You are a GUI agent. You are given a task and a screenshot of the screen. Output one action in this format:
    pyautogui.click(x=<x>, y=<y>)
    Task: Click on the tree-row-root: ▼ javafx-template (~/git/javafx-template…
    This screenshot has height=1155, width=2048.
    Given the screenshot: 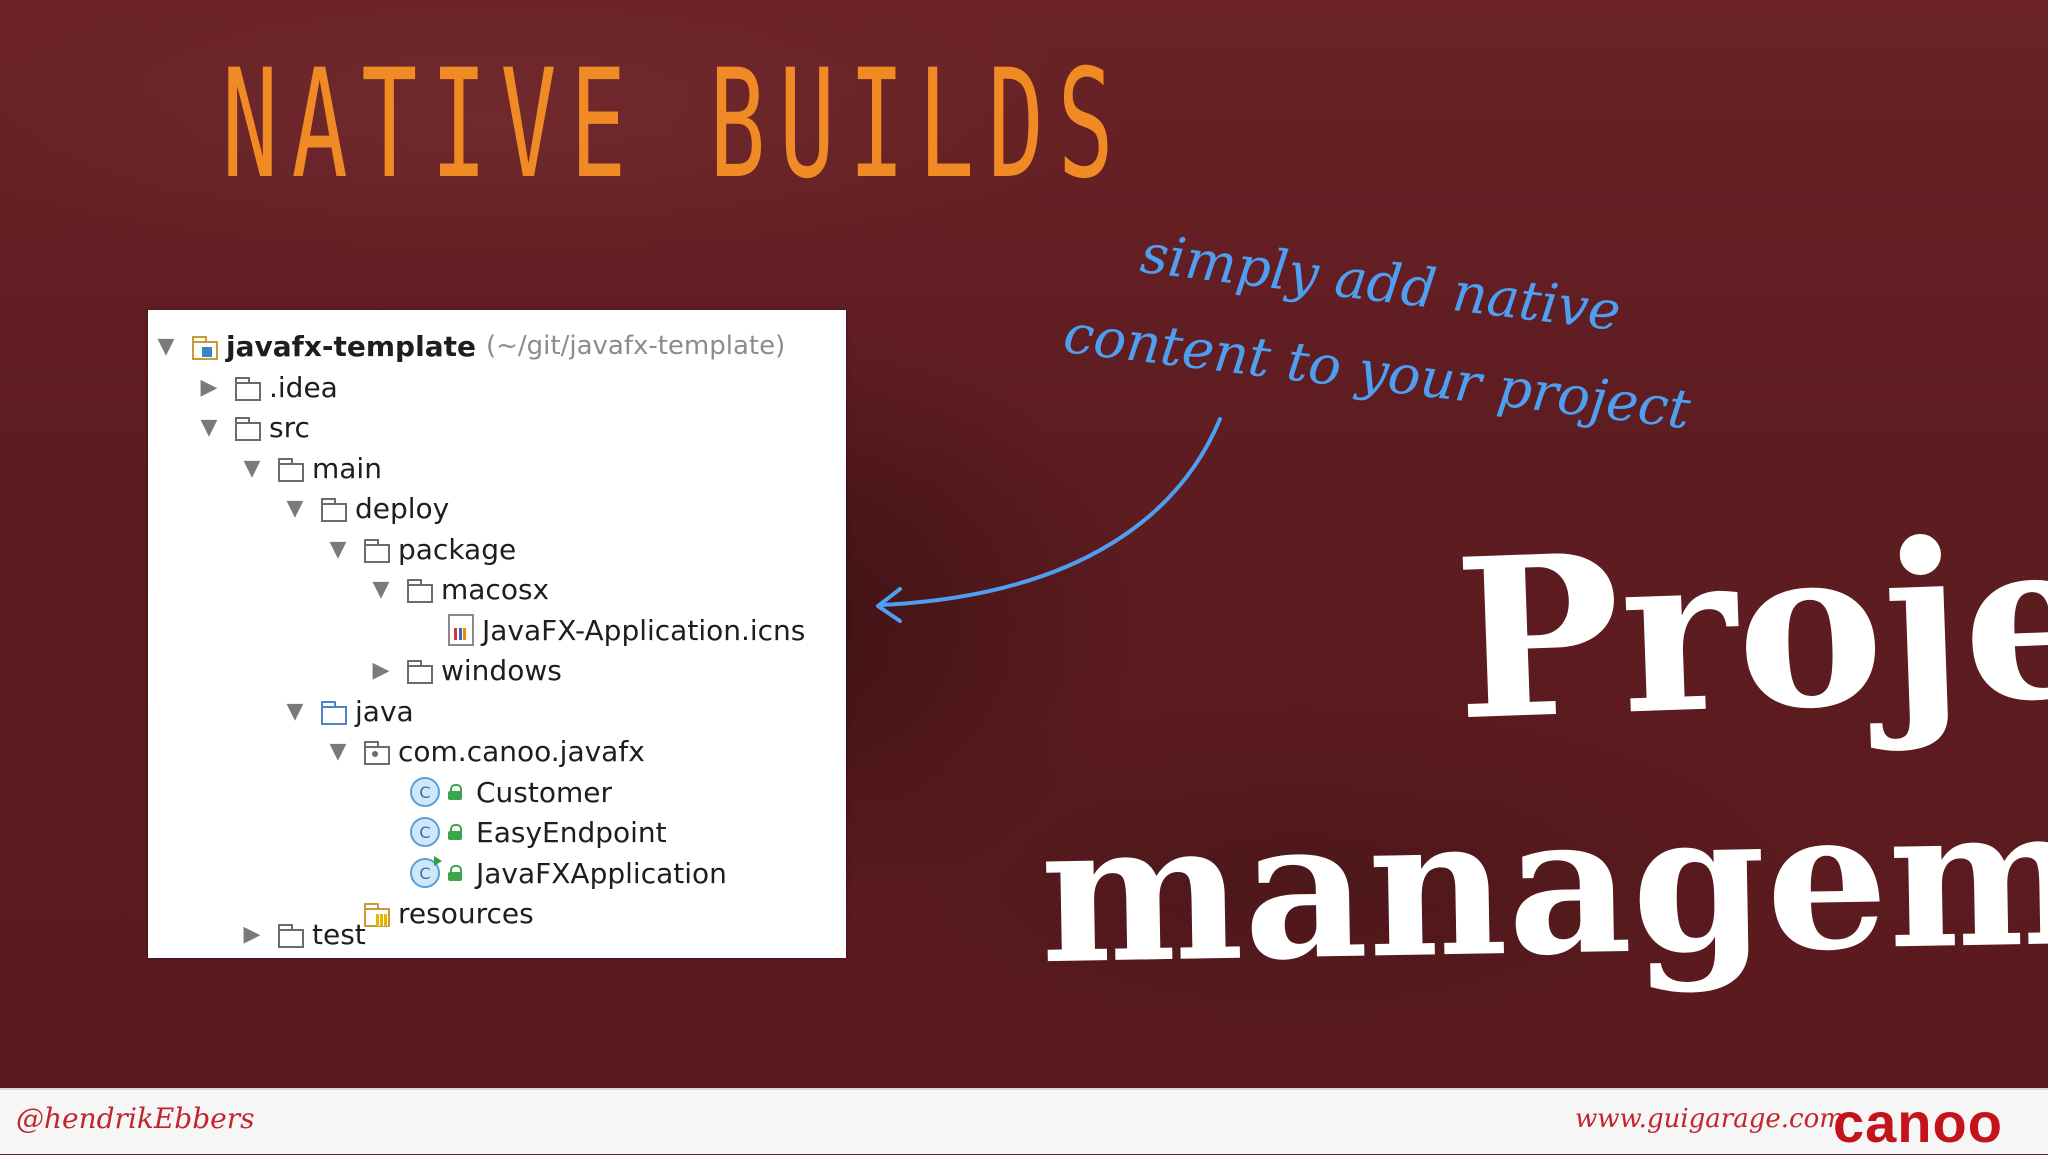 What is the action you would take?
    pyautogui.click(x=469, y=346)
    